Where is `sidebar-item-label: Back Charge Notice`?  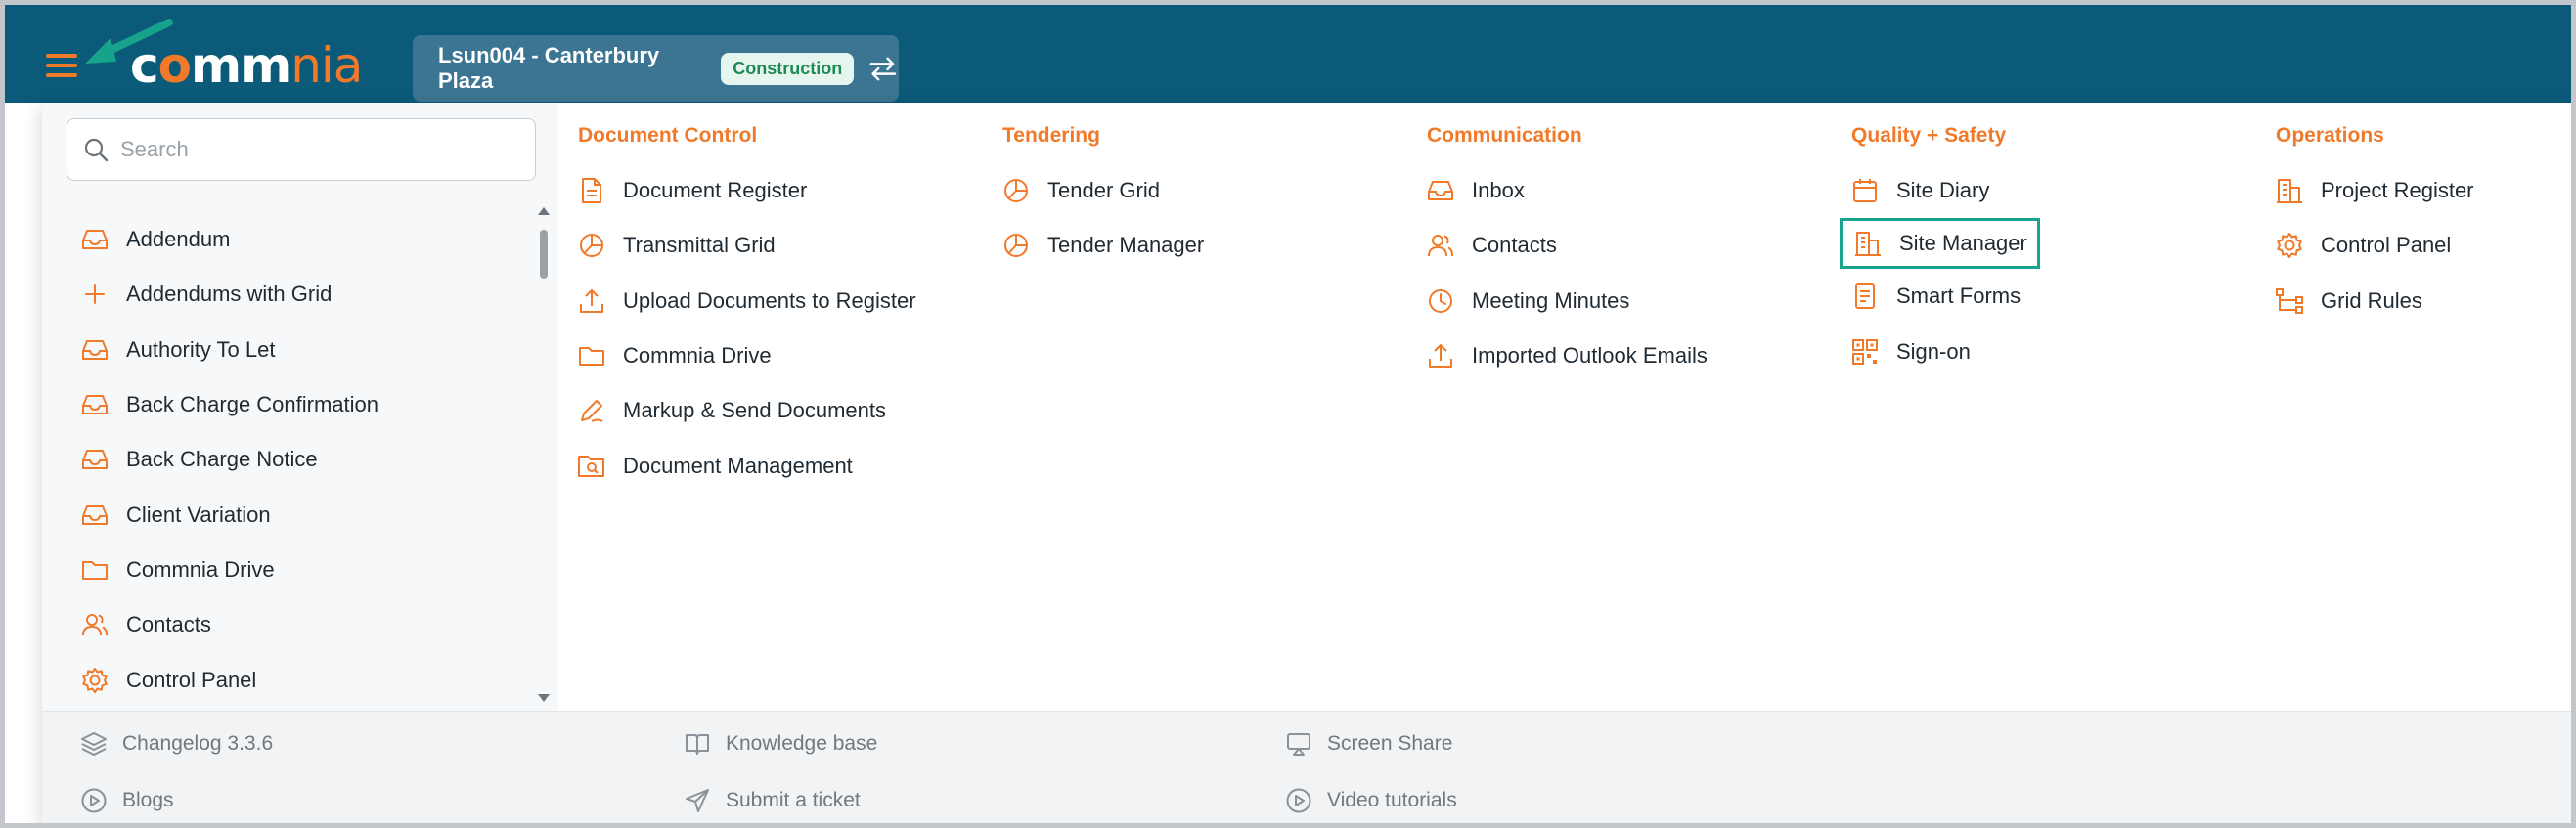 sidebar-item-label: Back Charge Notice is located at coordinates (222, 460).